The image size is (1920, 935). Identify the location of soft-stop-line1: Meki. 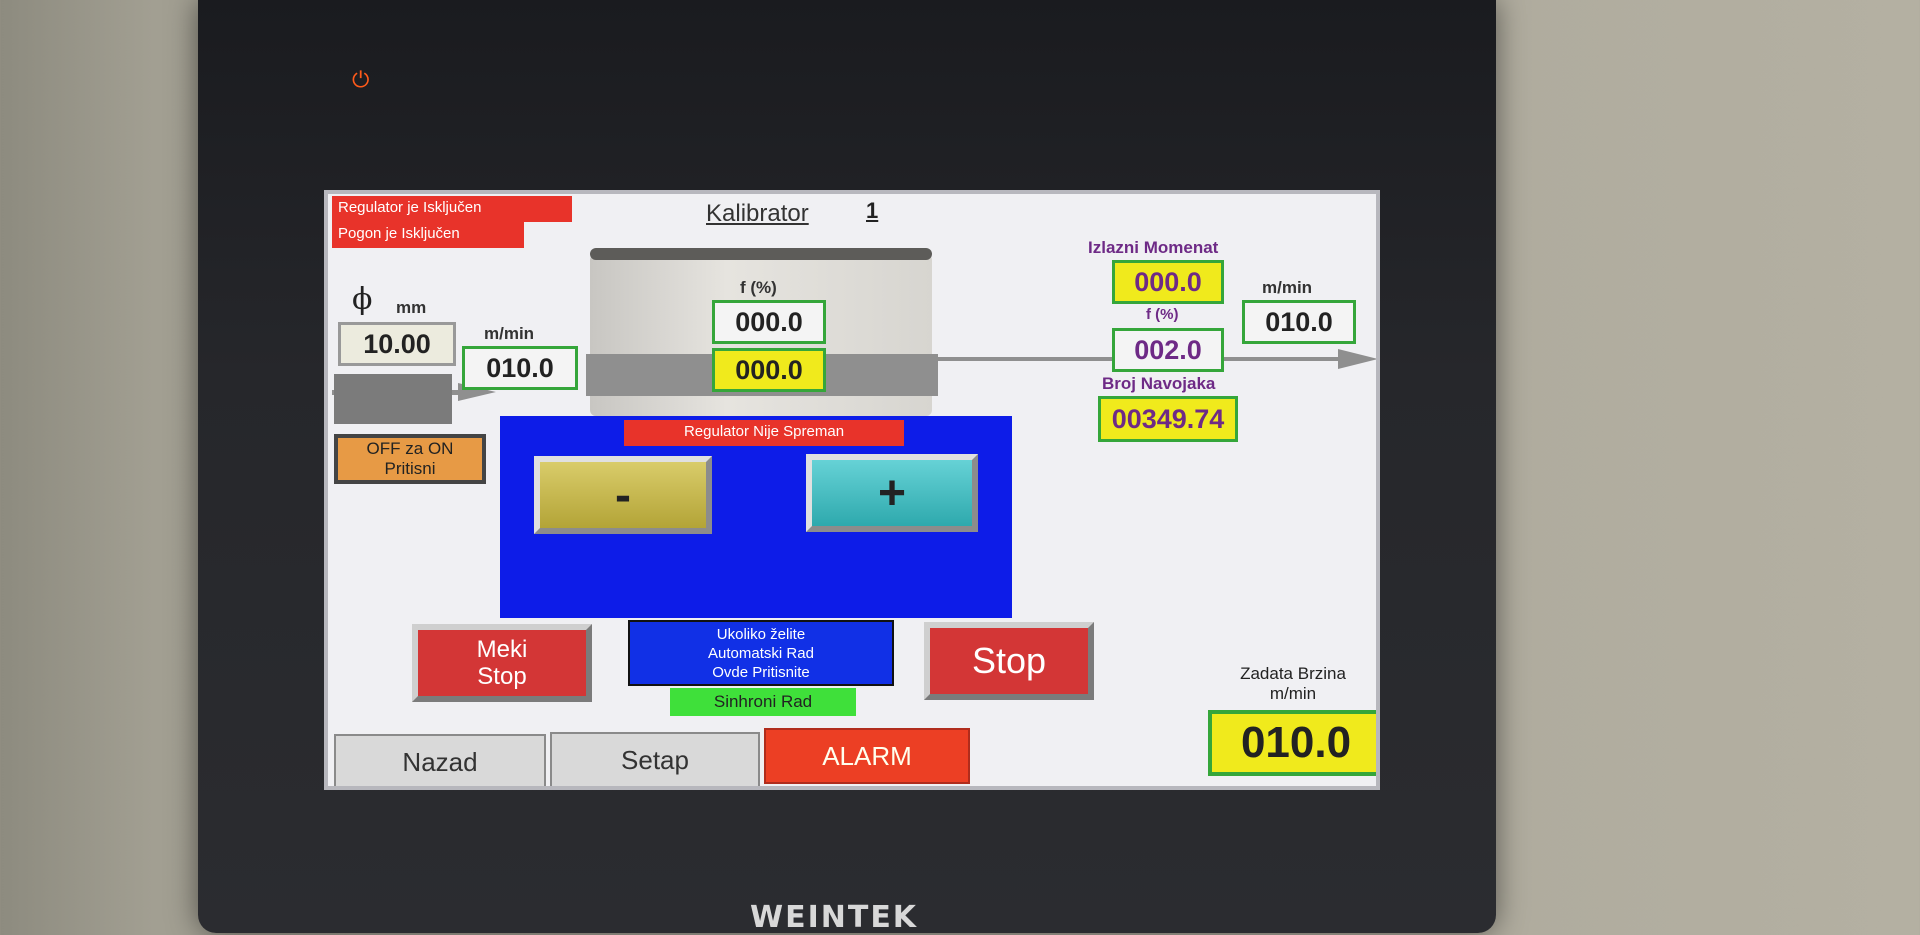
(502, 649).